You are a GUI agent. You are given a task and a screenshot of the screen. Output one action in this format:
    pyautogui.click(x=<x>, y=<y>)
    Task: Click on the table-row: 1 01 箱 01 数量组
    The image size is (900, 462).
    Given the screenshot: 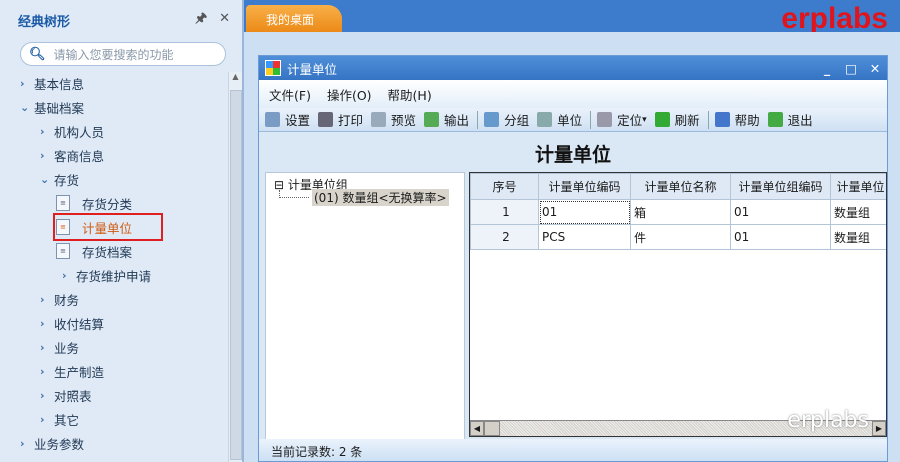 What is the action you would take?
    pyautogui.click(x=678, y=212)
    